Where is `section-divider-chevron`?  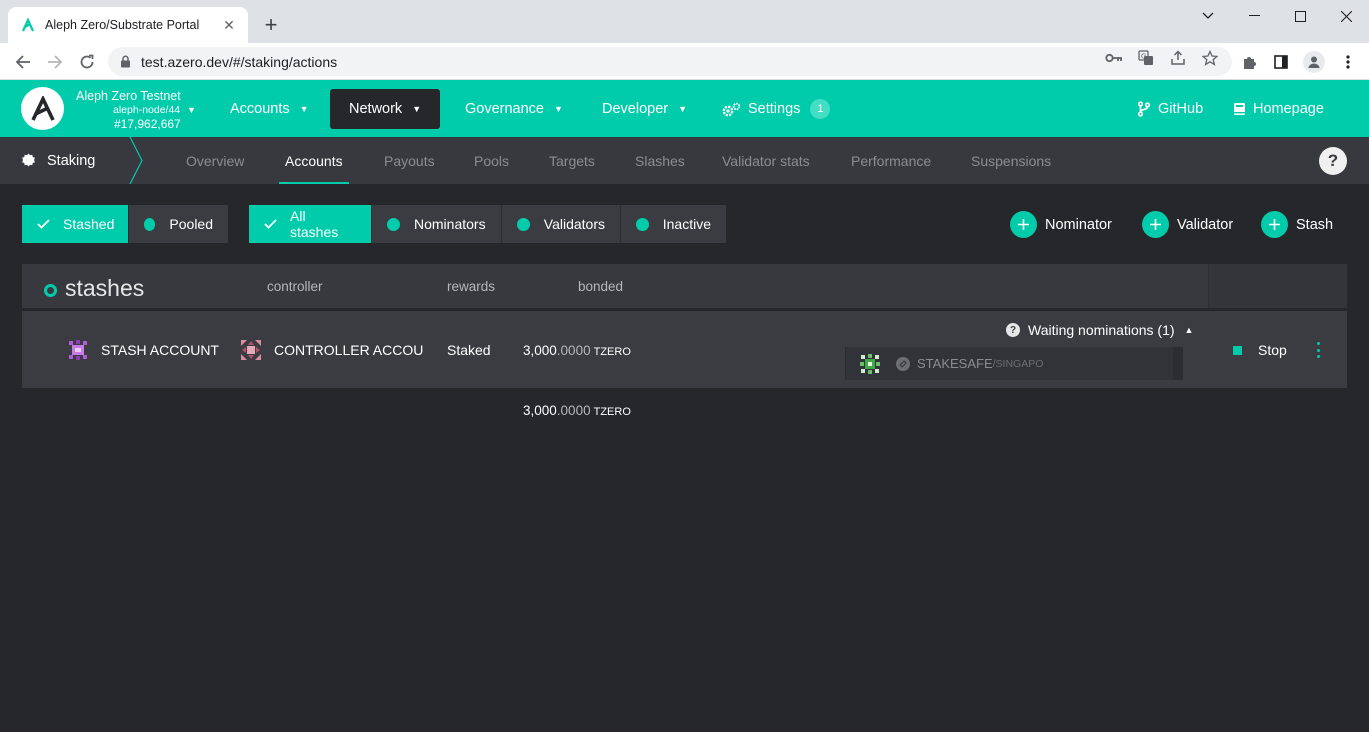
section-divider-chevron is located at coordinates (136, 160).